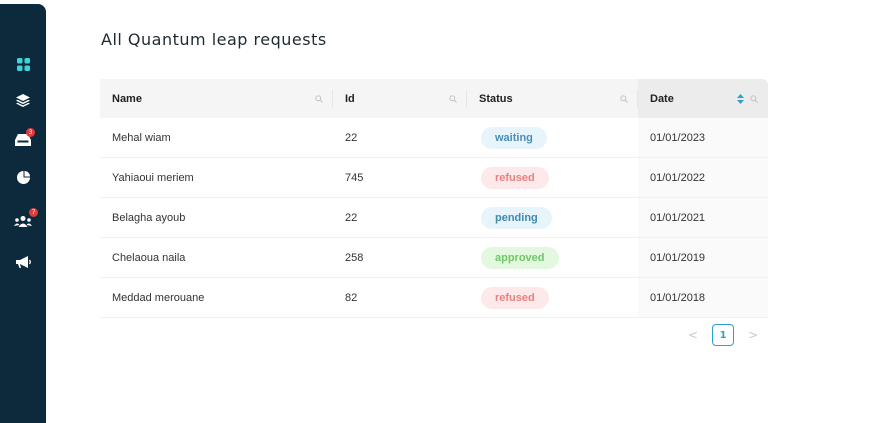  What do you see at coordinates (400, 177) in the screenshot?
I see `cell-id: 745` at bounding box center [400, 177].